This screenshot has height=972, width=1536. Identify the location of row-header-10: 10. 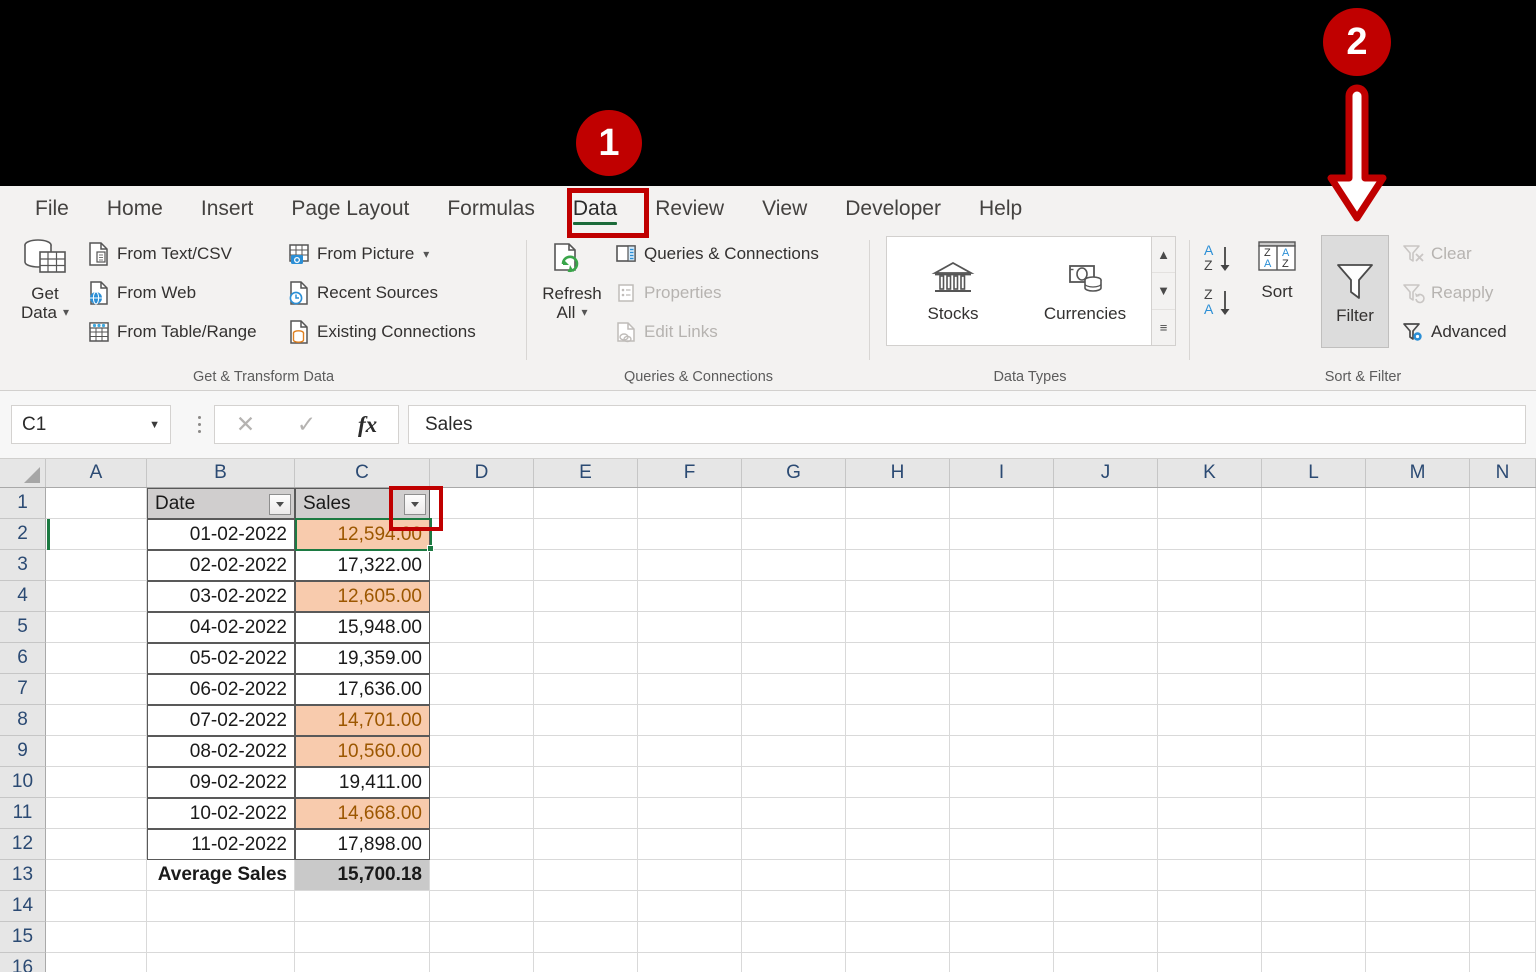
(23, 782).